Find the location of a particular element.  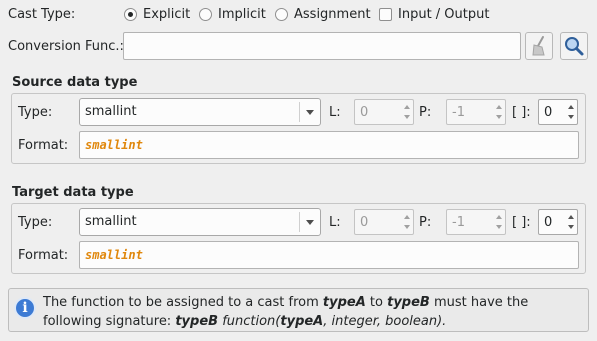

info-icon: i is located at coordinates (25, 308).